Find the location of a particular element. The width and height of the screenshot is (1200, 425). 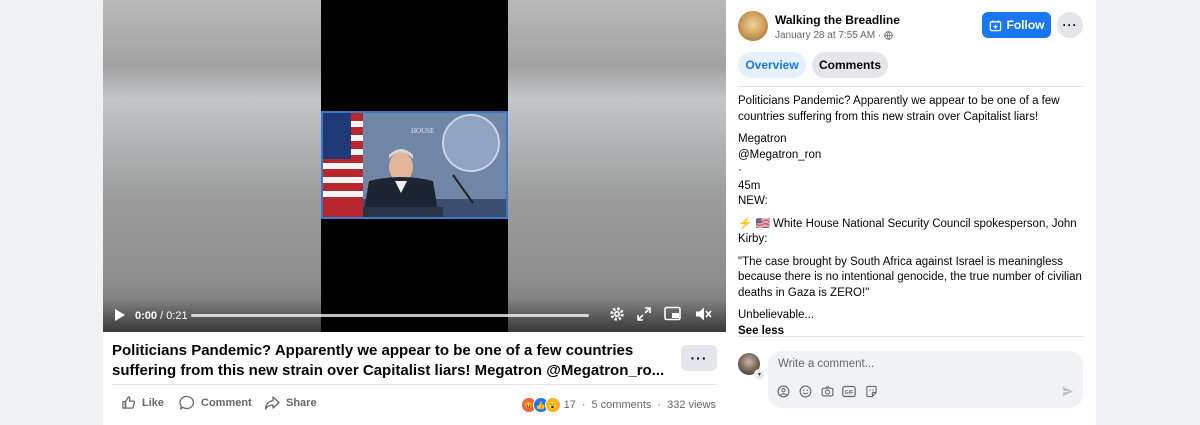

share-arrow-icon is located at coordinates (272, 403).